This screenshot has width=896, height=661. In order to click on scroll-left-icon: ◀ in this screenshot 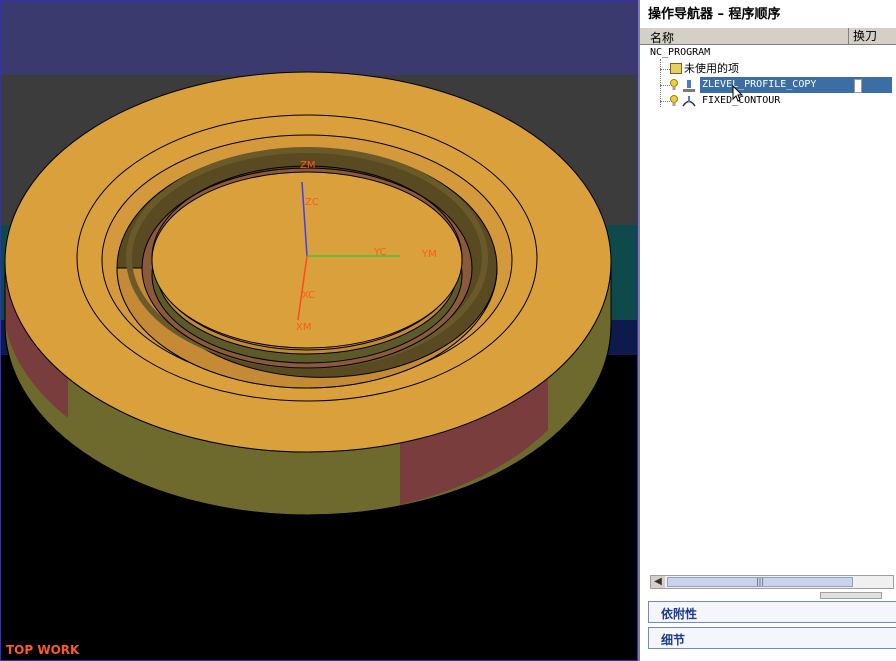, I will do `click(658, 582)`.